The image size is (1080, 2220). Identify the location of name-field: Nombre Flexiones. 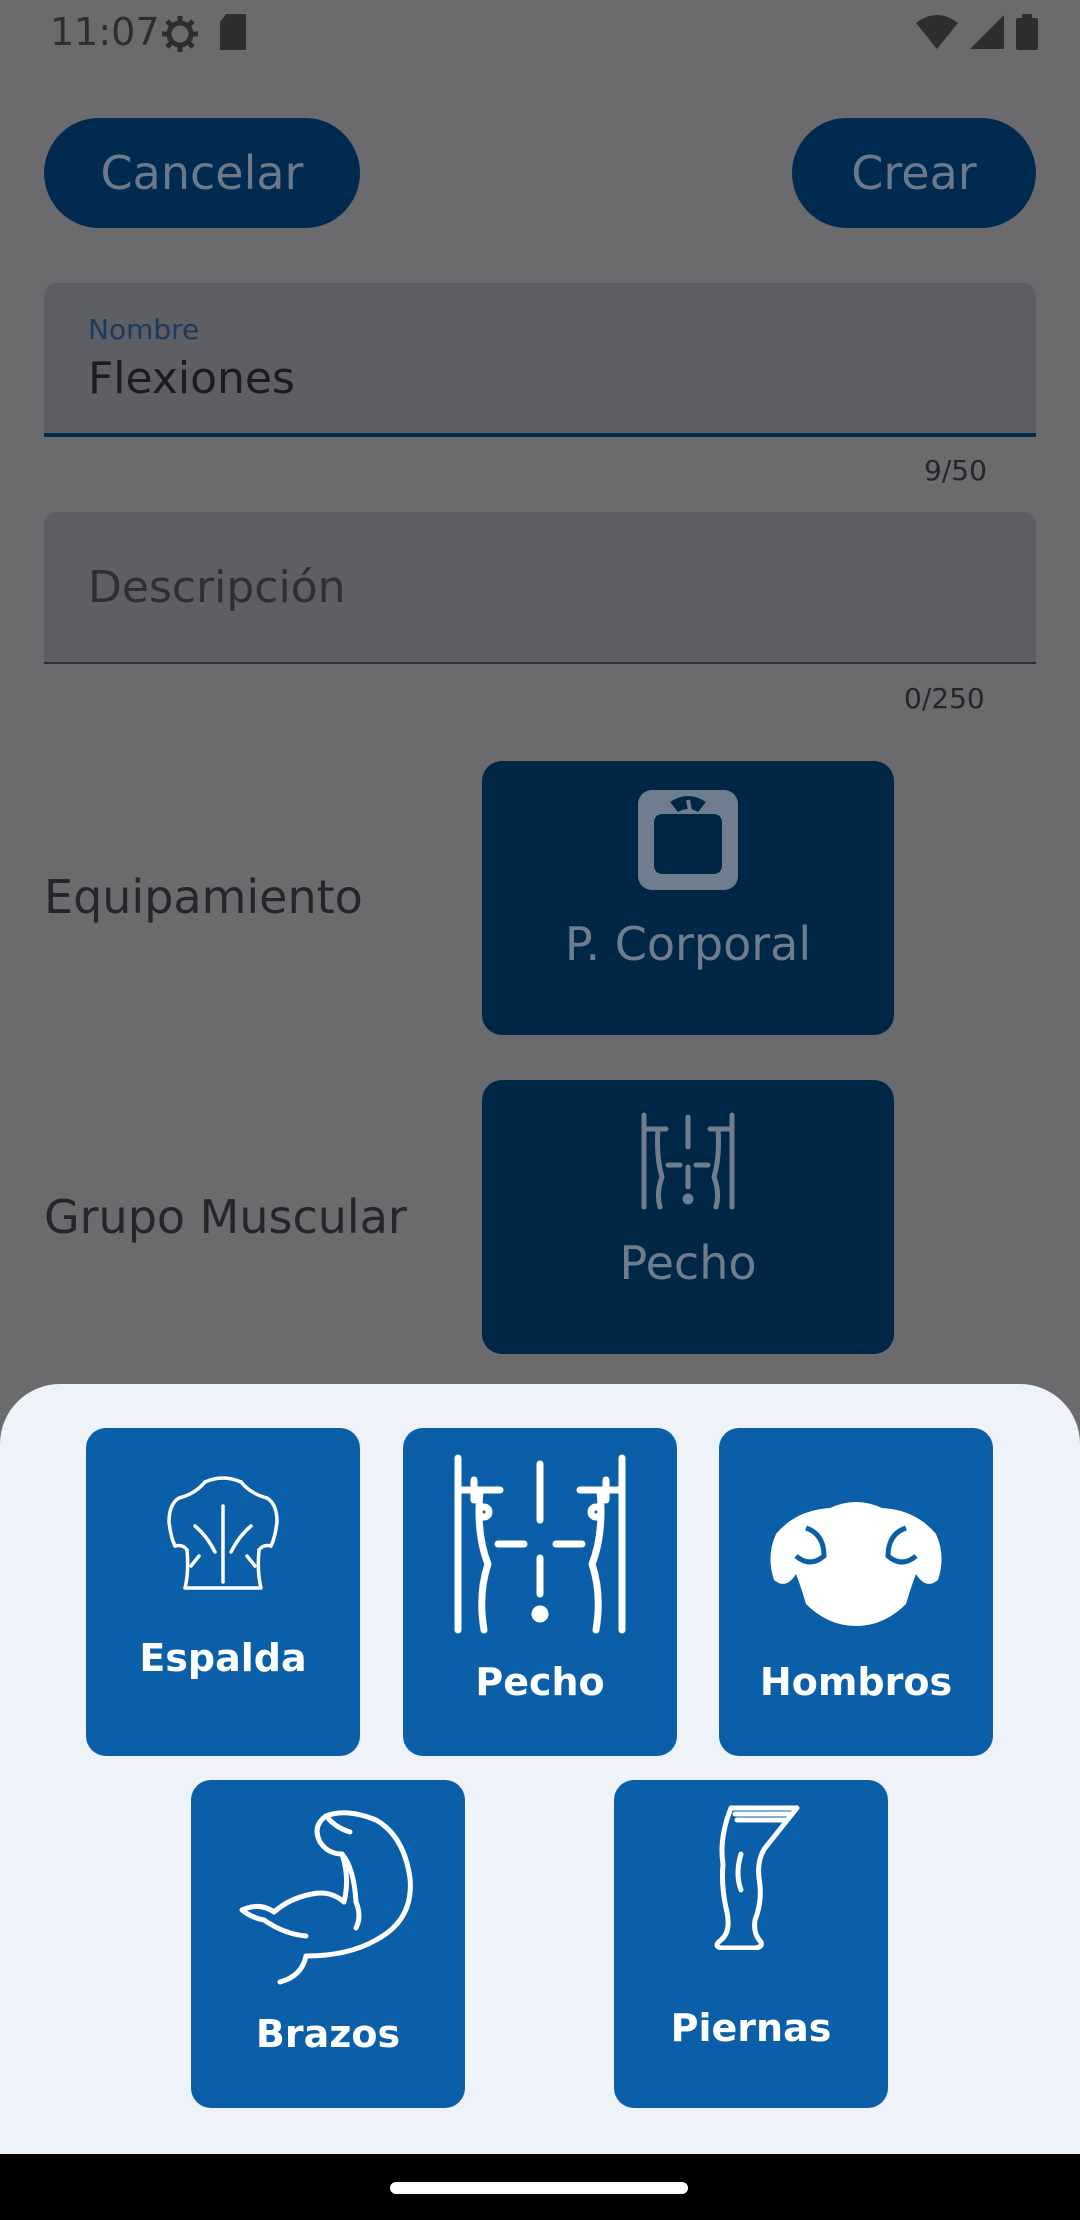
(540, 360).